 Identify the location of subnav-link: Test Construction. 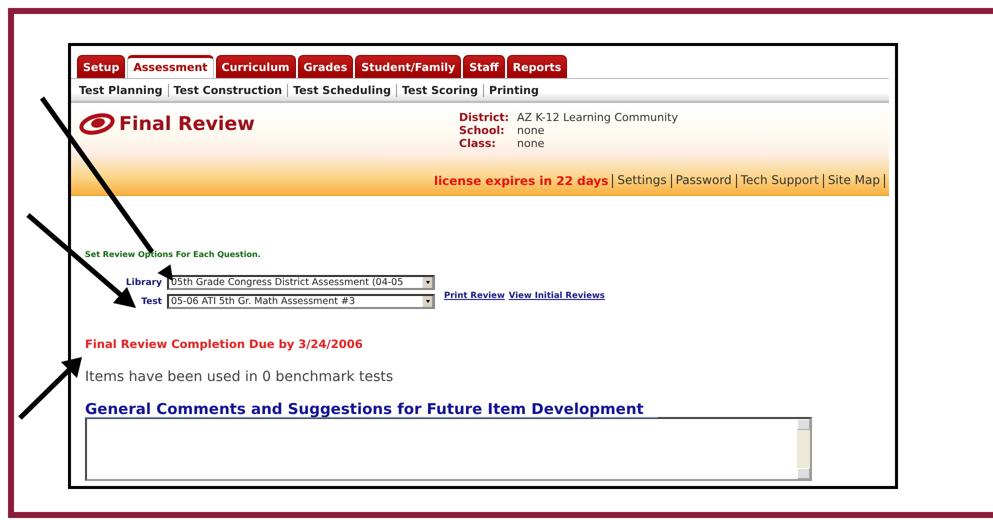
(228, 90).